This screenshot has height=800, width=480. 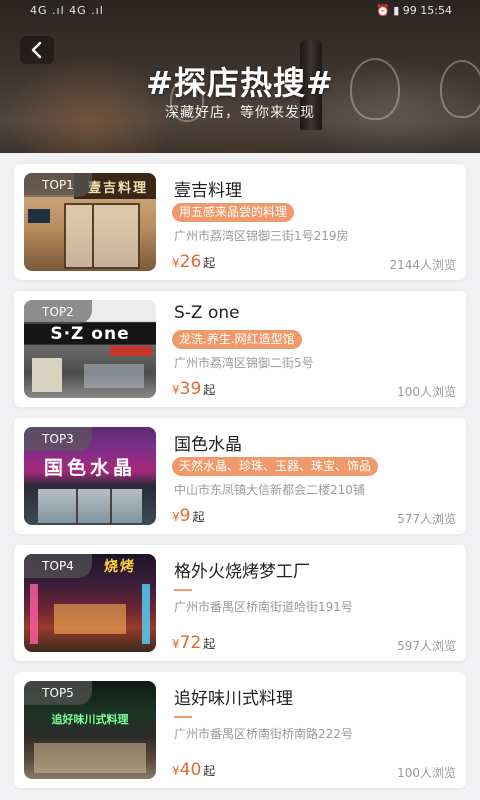 I want to click on signal-indicators: 4G .ıl 4G .ıl, so click(x=67, y=10).